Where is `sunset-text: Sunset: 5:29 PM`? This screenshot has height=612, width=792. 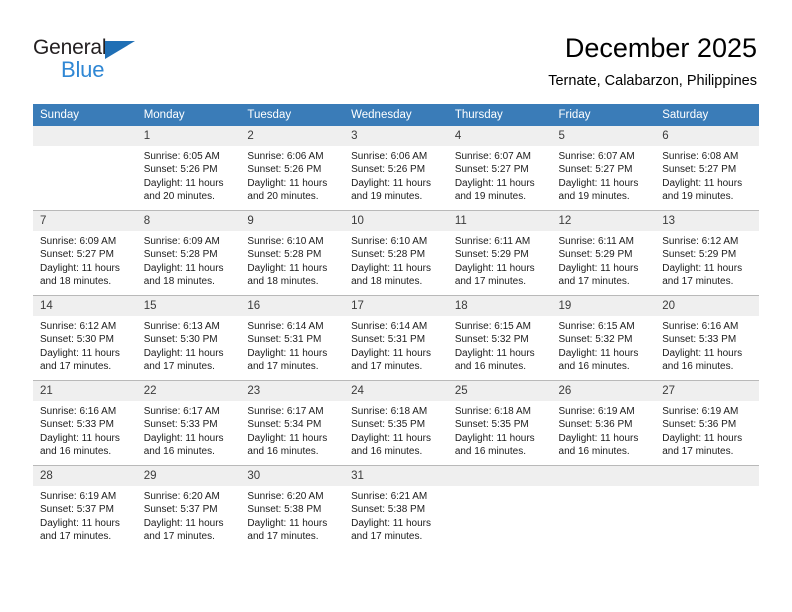
sunset-text: Sunset: 5:29 PM is located at coordinates (595, 255).